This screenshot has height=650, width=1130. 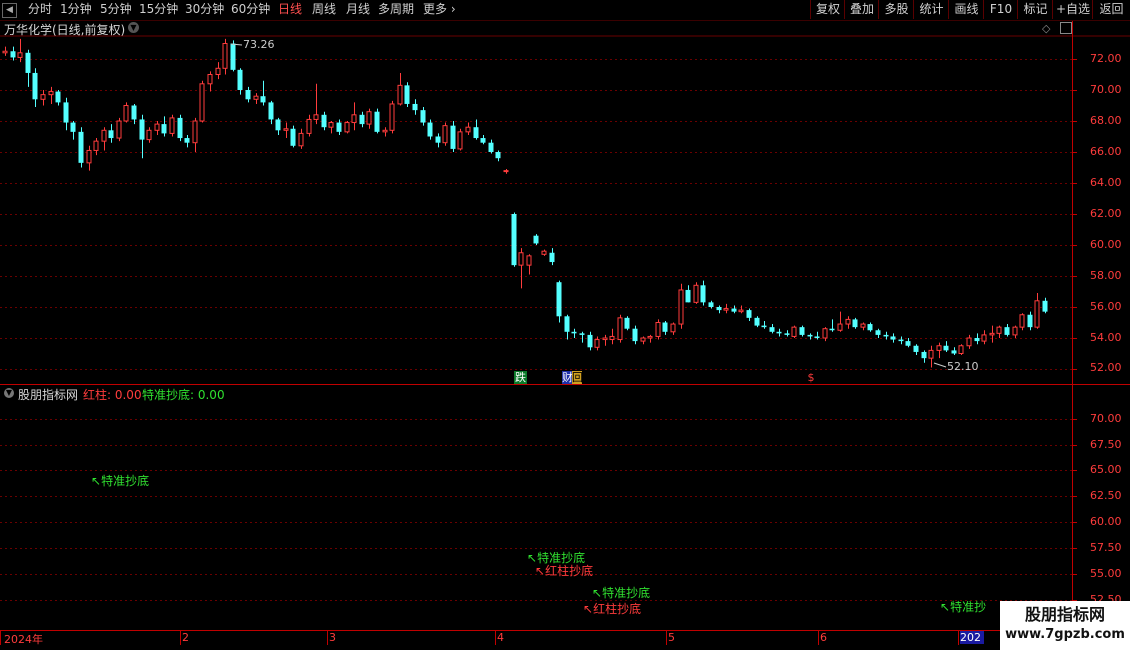 I want to click on multi-stock-button: 多股, so click(x=896, y=9).